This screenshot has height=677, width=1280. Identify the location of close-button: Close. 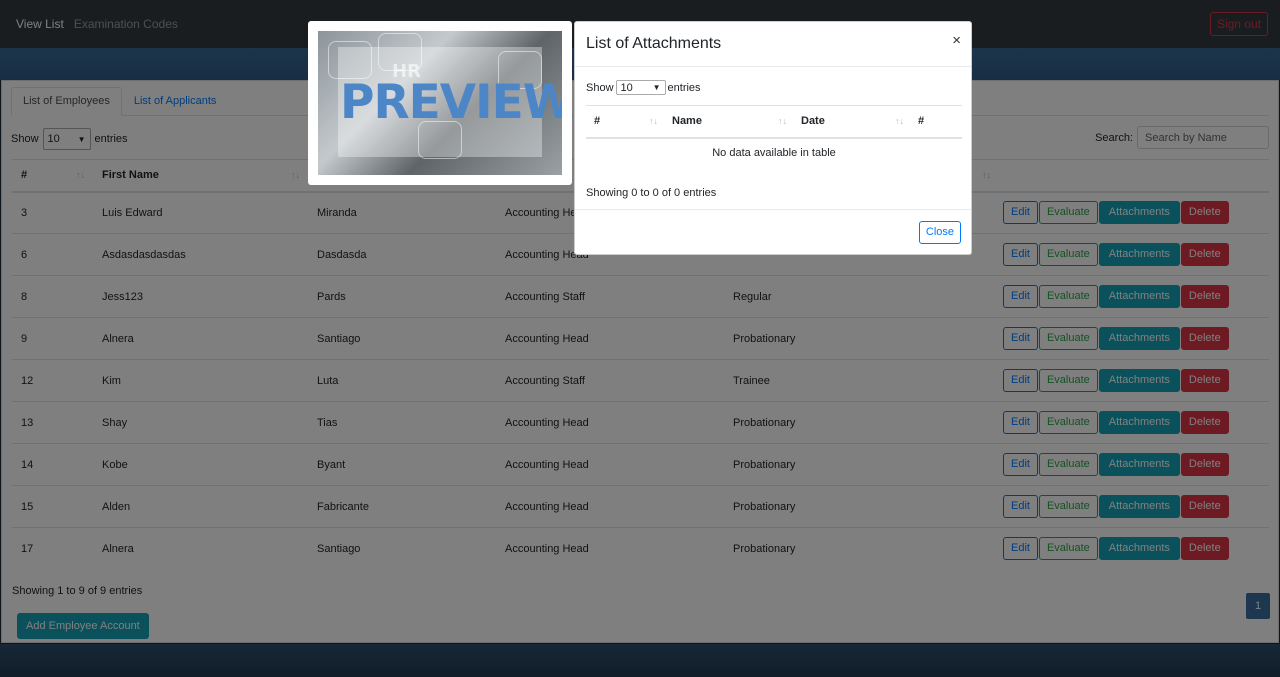
(939, 232).